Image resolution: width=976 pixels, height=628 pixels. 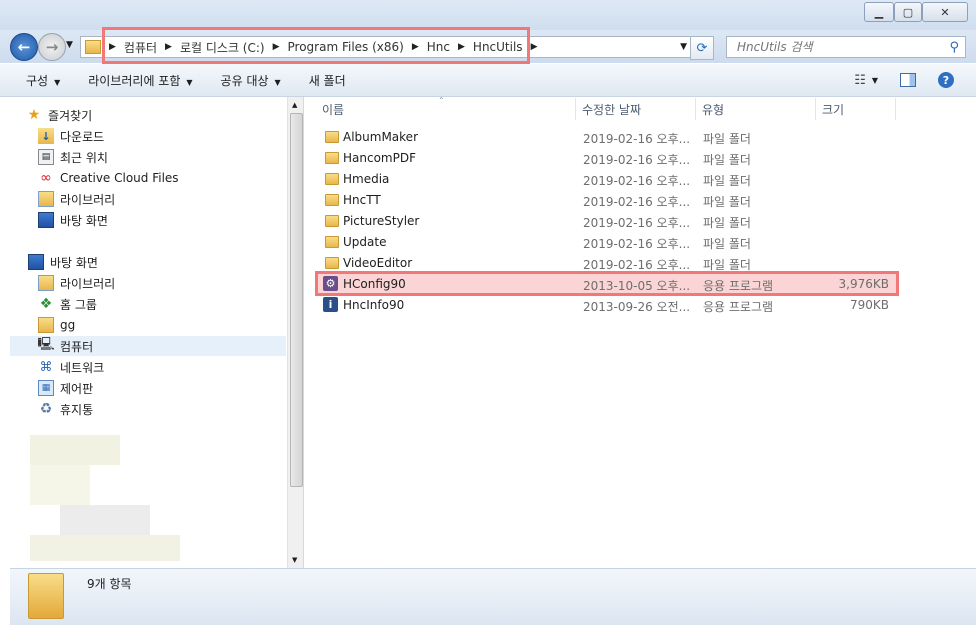 I want to click on refresh-button: ⟳, so click(x=702, y=48).